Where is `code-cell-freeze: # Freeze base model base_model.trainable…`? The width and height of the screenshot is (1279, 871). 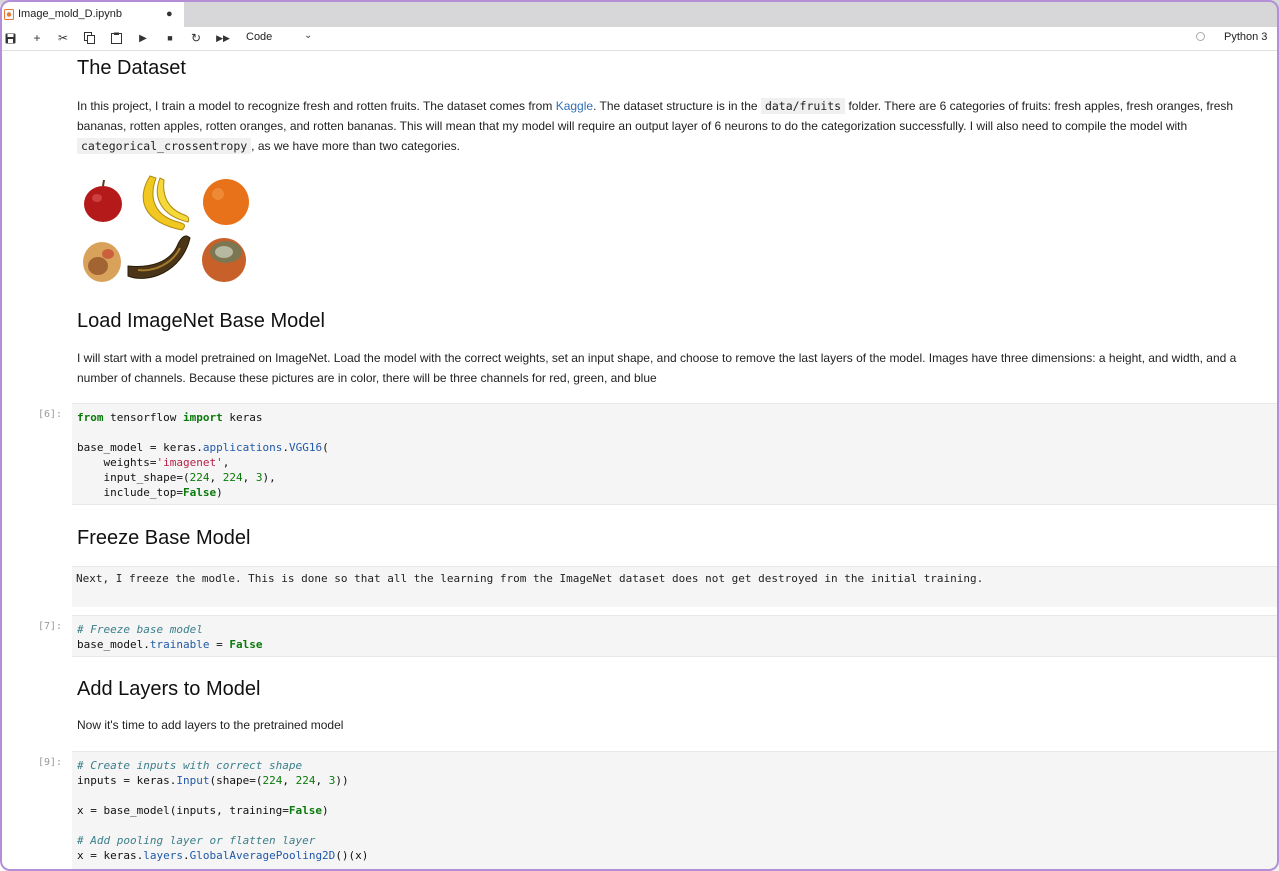
code-cell-freeze: # Freeze base model base_model.trainable… is located at coordinates (675, 636).